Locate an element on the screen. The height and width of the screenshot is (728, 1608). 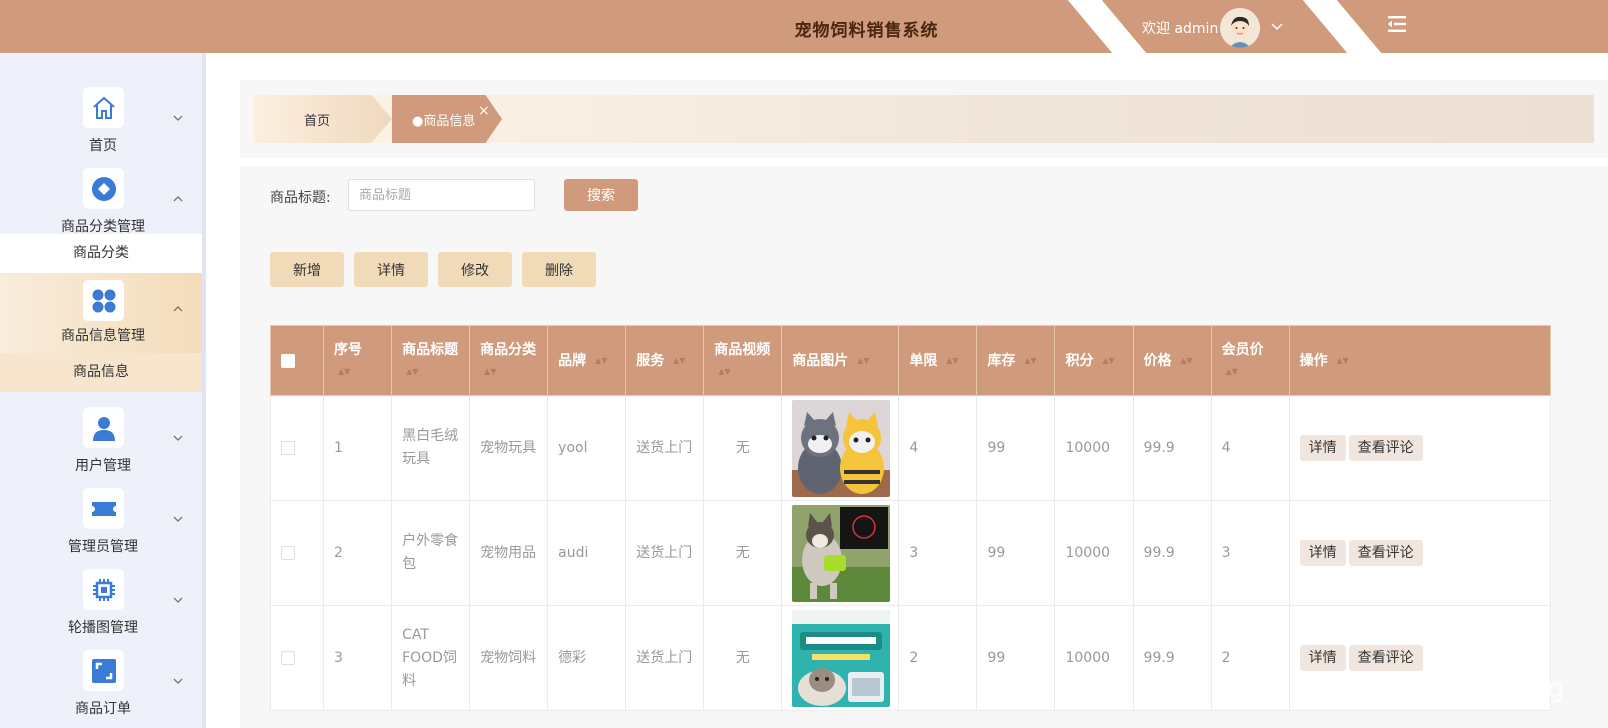
cell-brand: yool is located at coordinates (587, 448).